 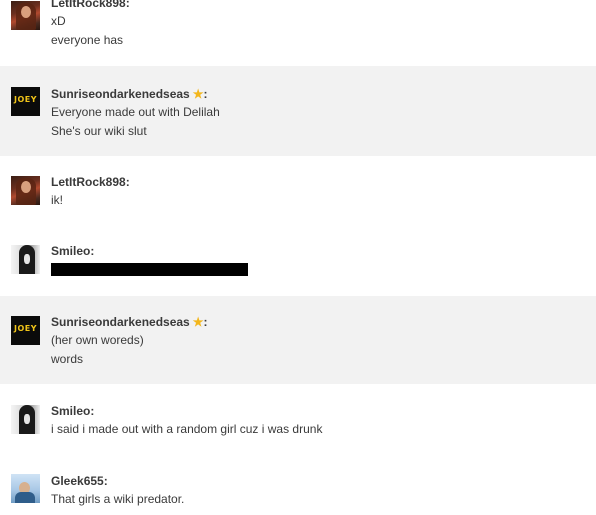 What do you see at coordinates (67, 359) in the screenshot?
I see `message-text: words` at bounding box center [67, 359].